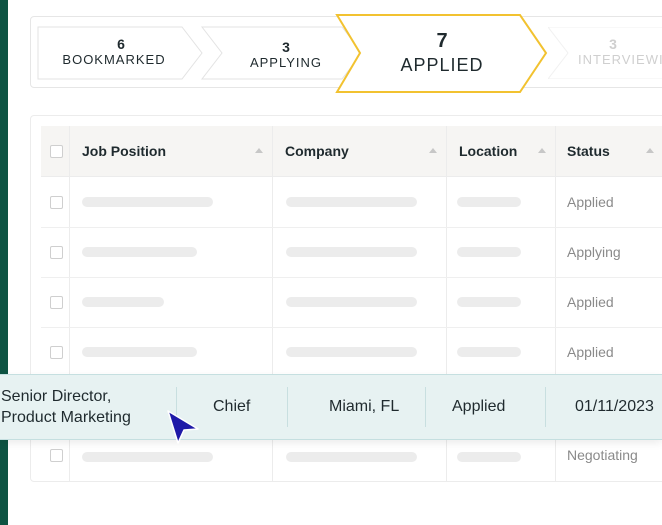 The image size is (662, 525). What do you see at coordinates (442, 65) in the screenshot?
I see `stage-label: APPLIED` at bounding box center [442, 65].